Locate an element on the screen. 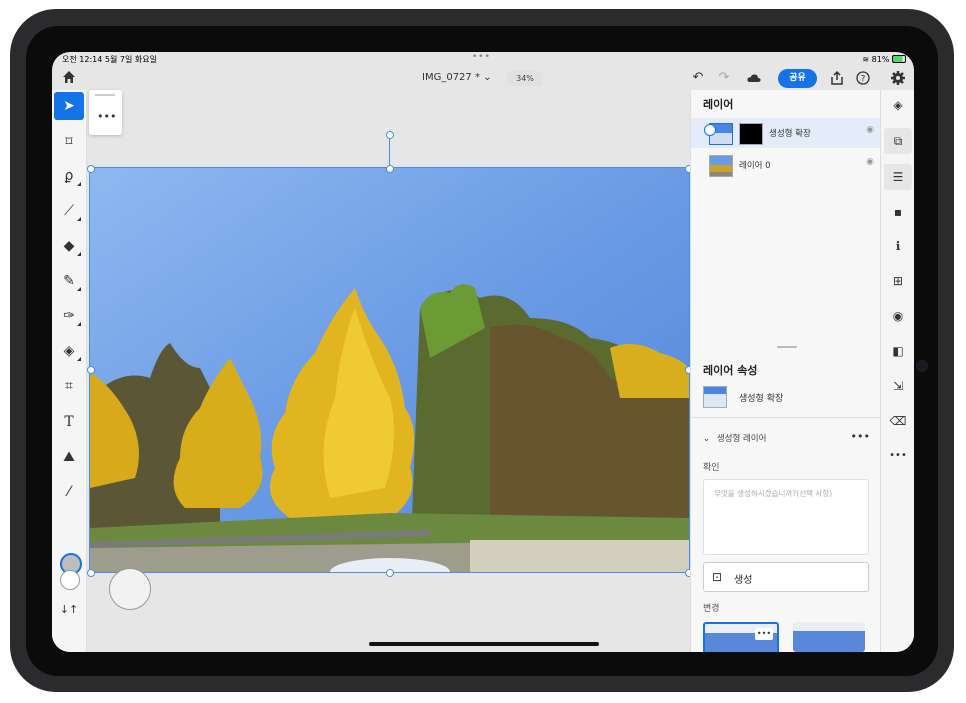  properties-layer-info: 생성형 확장 is located at coordinates (788, 398).